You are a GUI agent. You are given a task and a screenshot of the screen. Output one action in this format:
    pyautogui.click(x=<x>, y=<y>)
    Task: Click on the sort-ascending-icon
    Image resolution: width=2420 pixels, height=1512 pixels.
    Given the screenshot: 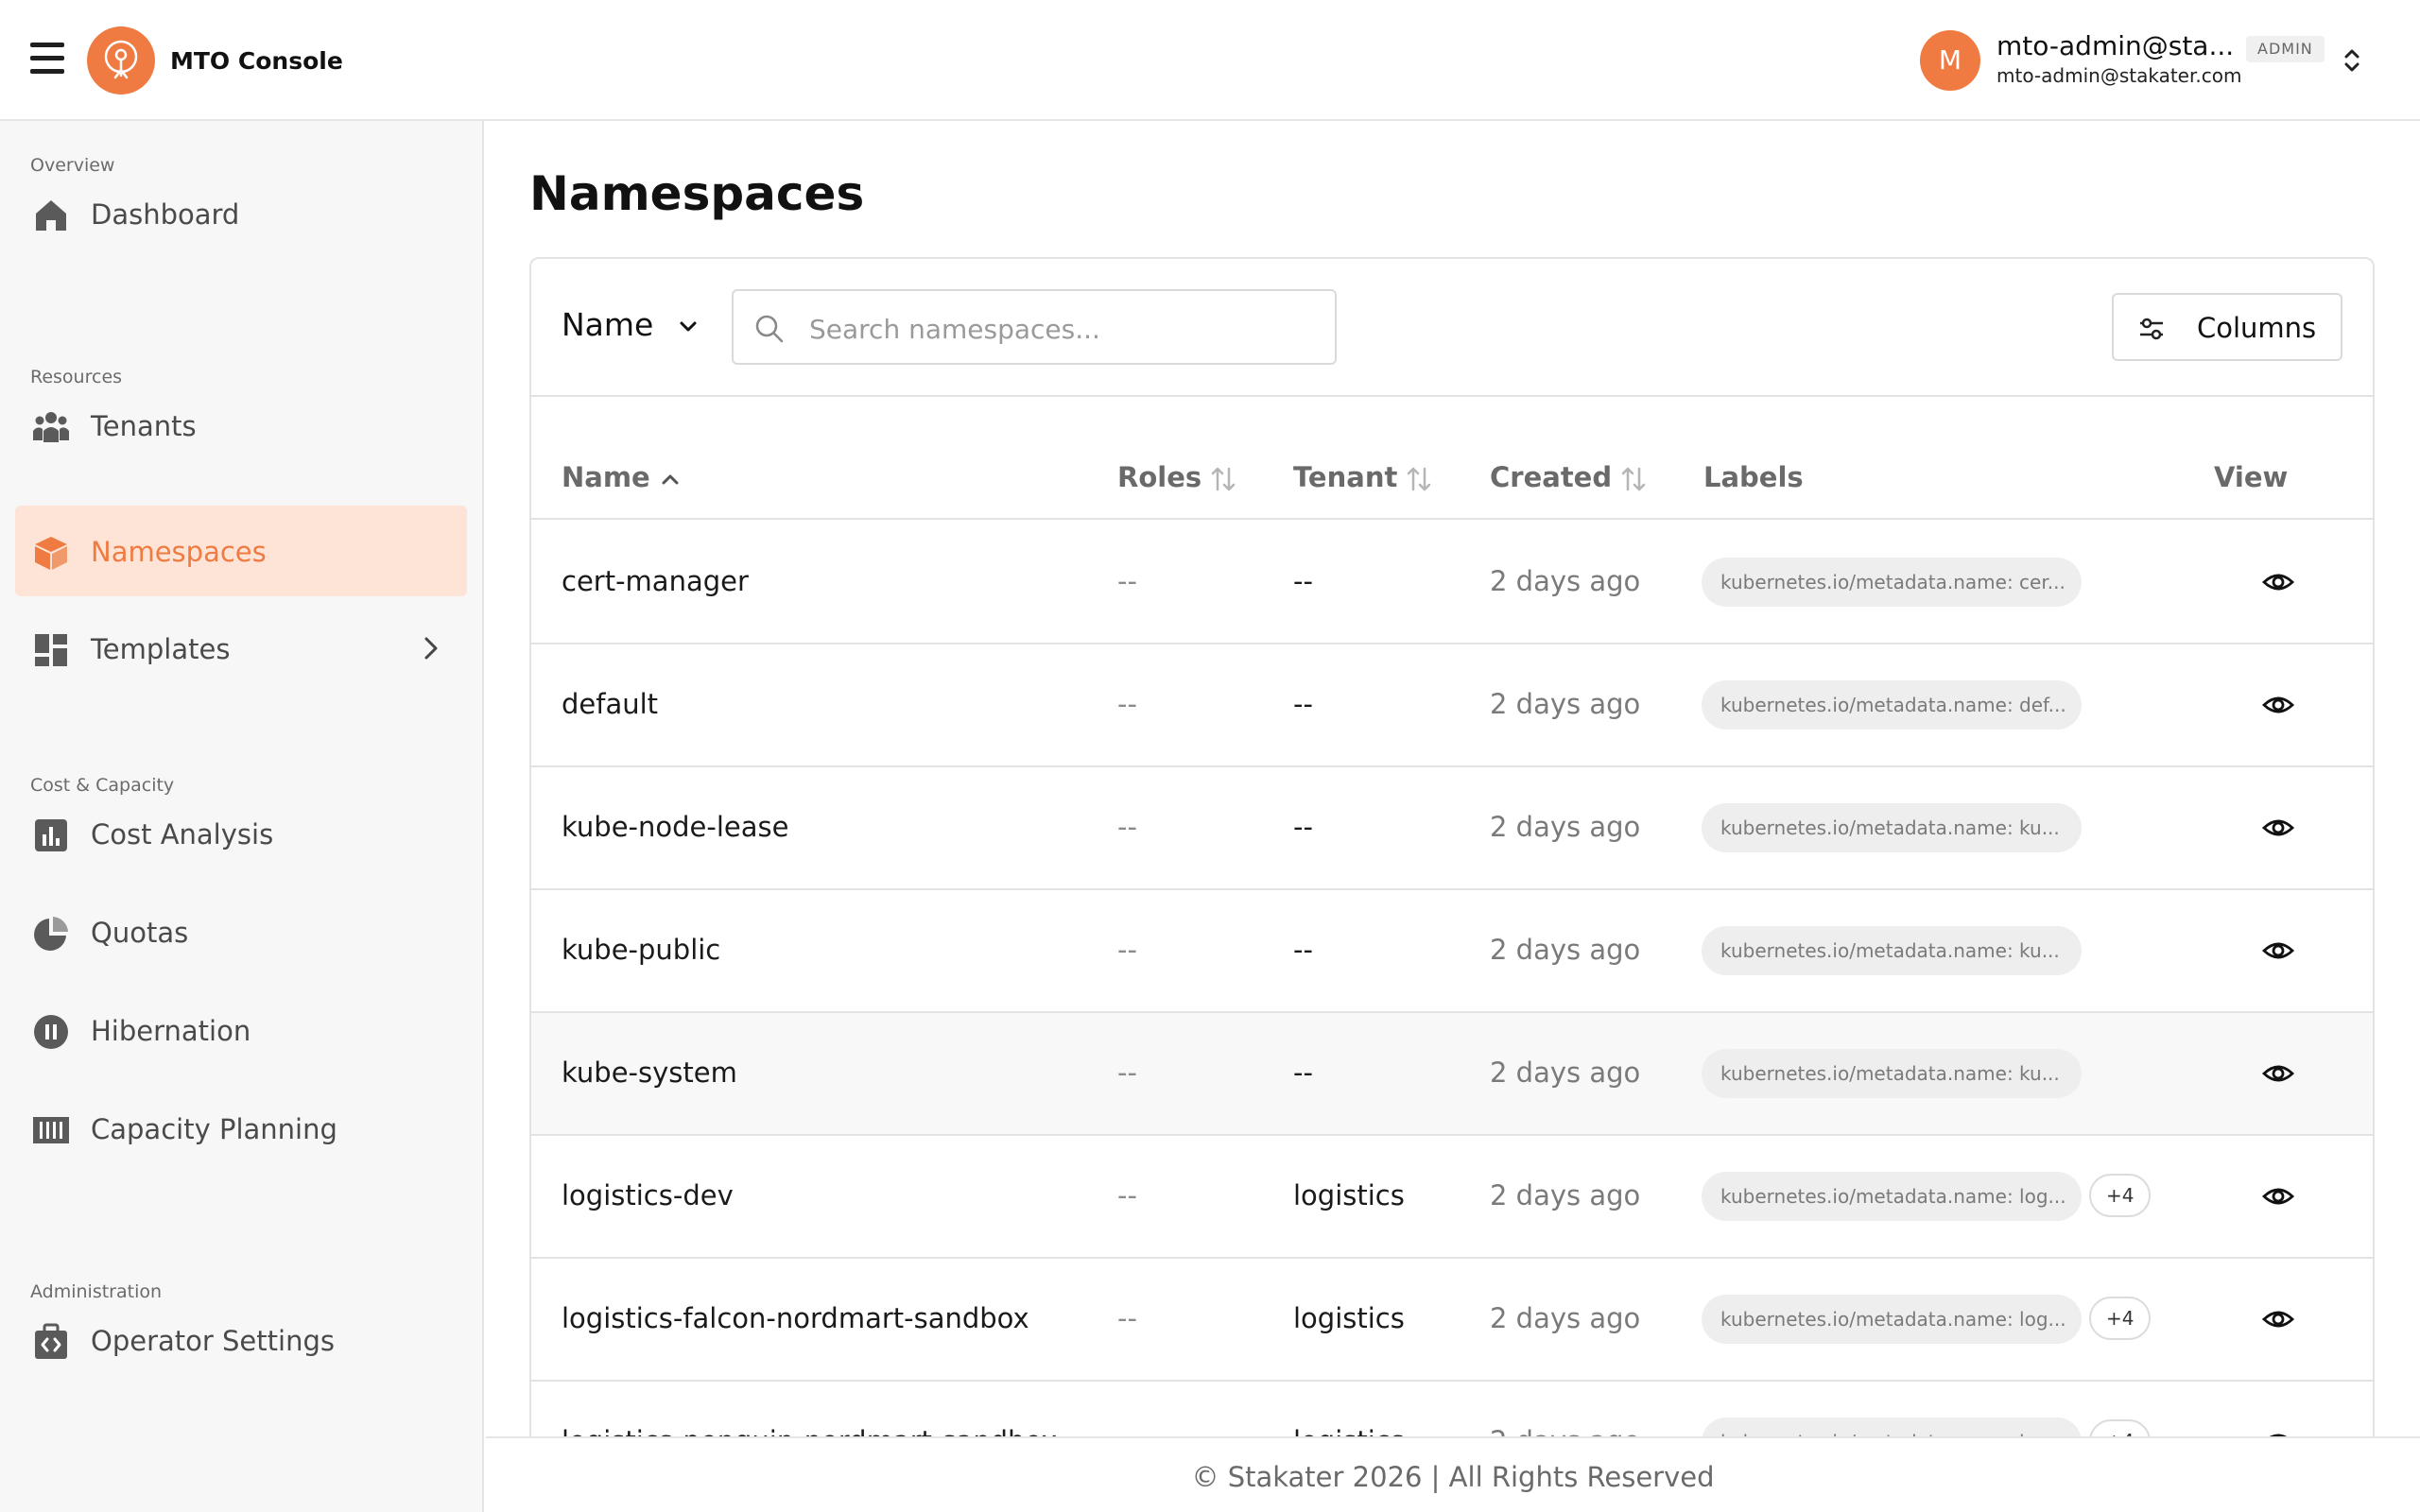 What is the action you would take?
    pyautogui.click(x=671, y=479)
    